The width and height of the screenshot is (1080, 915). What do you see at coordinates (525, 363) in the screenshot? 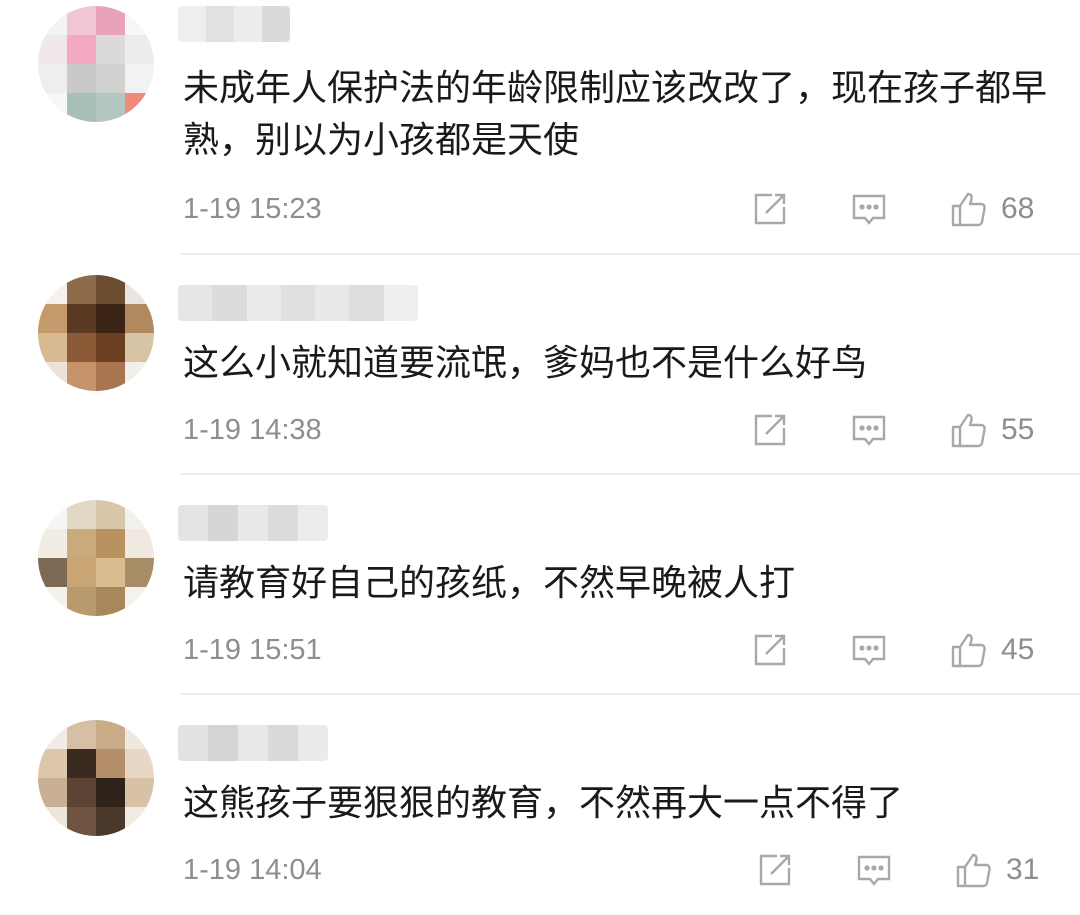
I see `comment-text: 这么小就知道要流氓，爹妈也不是什么好鸟` at bounding box center [525, 363].